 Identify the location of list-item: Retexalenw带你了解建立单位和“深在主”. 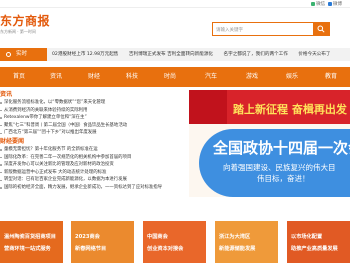
(87, 118).